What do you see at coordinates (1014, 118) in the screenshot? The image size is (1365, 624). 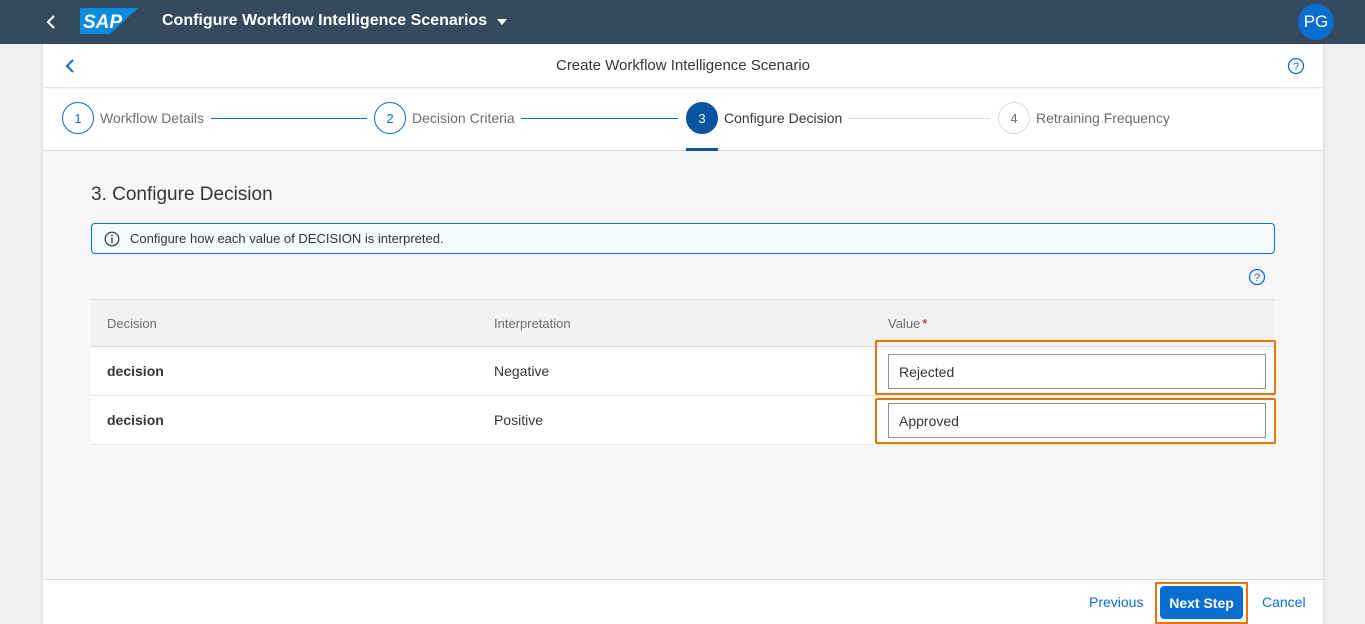 I see `step-number: 4` at bounding box center [1014, 118].